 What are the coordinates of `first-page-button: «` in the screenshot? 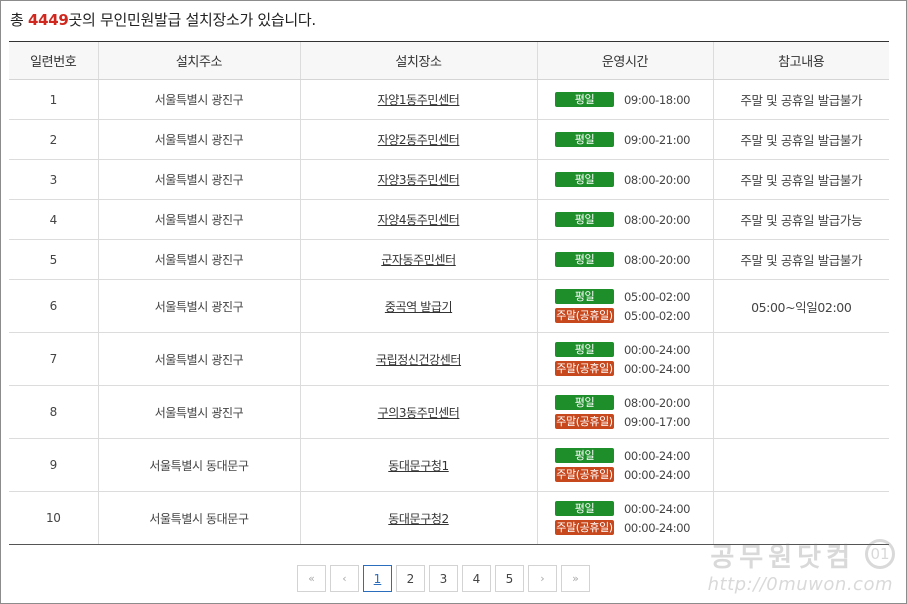 It's located at (311, 578).